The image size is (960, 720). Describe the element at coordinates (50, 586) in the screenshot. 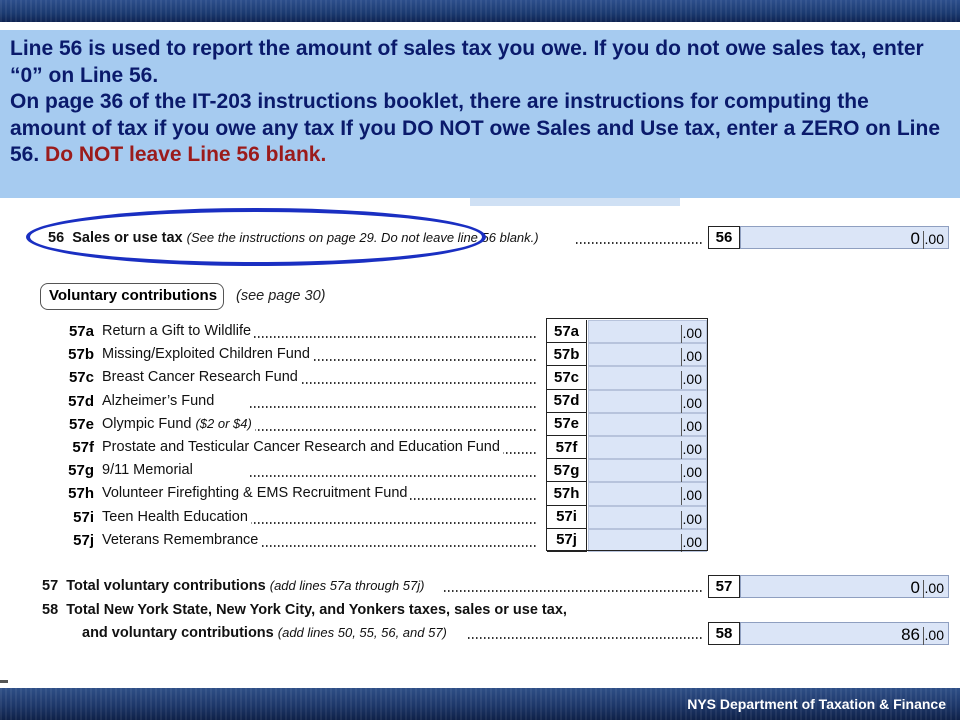

I see `line-57-number: 57` at that location.